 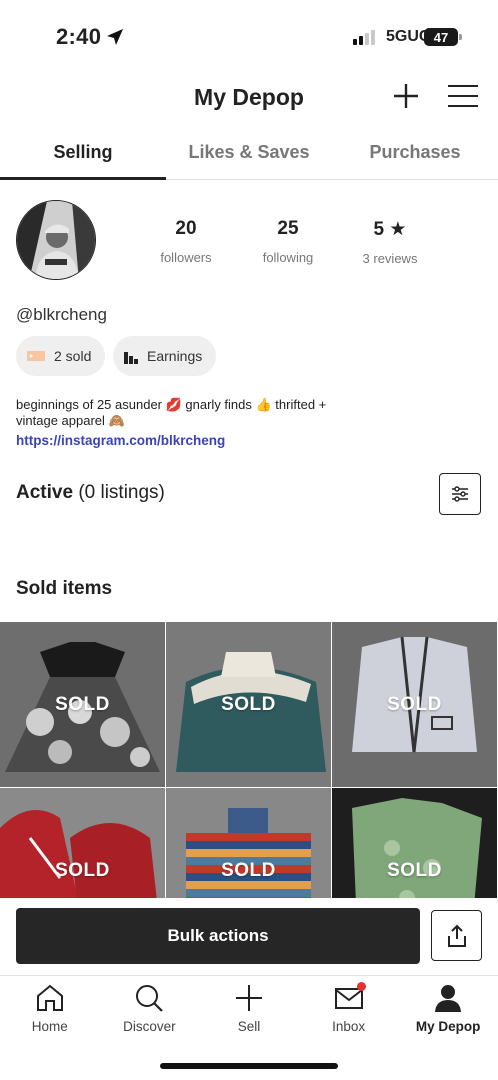 What do you see at coordinates (218, 936) in the screenshot?
I see `bulk-actions-button: Bulk actions` at bounding box center [218, 936].